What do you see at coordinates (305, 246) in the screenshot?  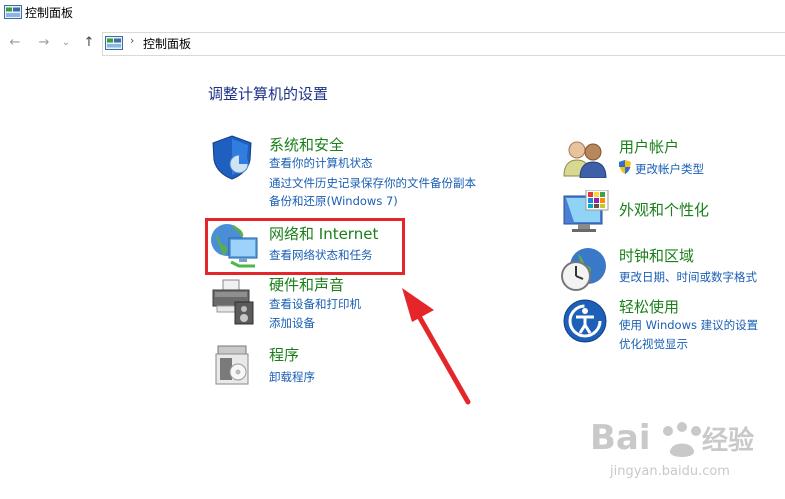 I see `annotation-highlight-box` at bounding box center [305, 246].